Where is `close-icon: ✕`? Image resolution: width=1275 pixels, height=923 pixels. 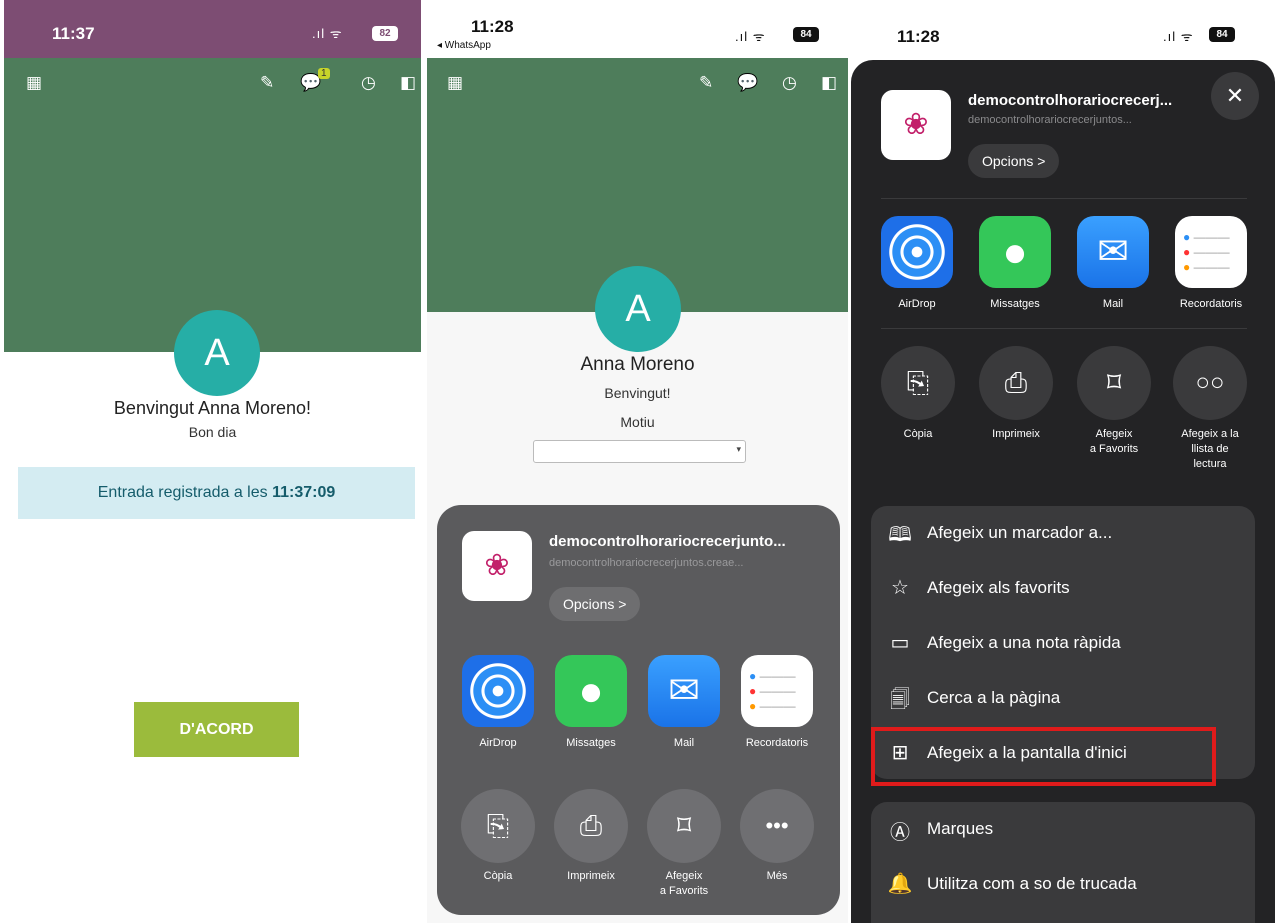 close-icon: ✕ is located at coordinates (1235, 95).